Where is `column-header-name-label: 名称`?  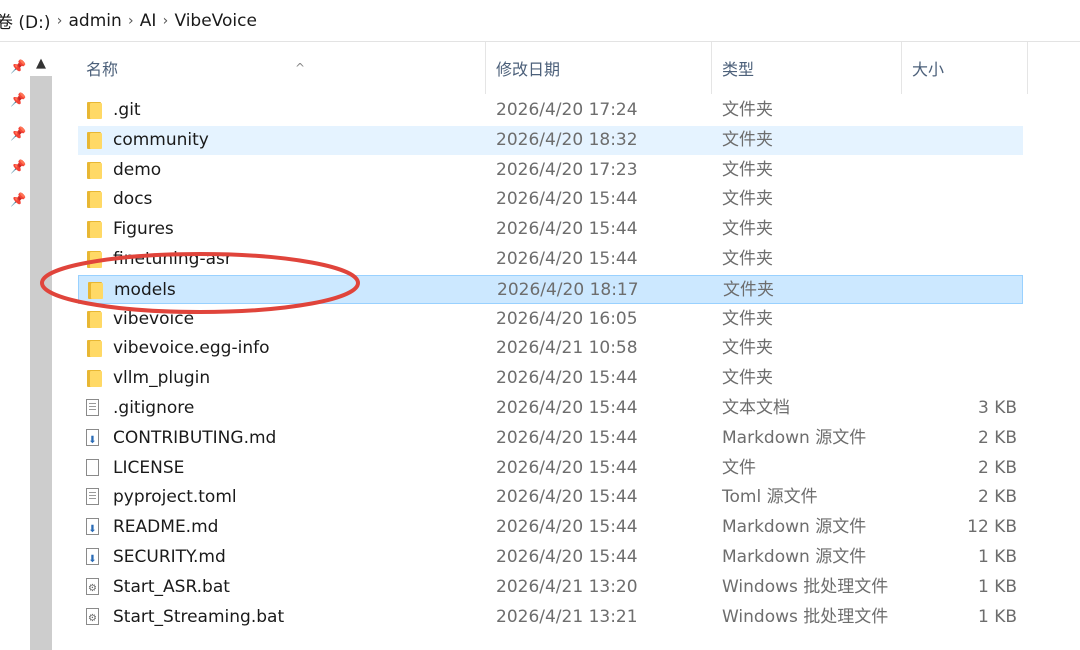 column-header-name-label: 名称 is located at coordinates (102, 69).